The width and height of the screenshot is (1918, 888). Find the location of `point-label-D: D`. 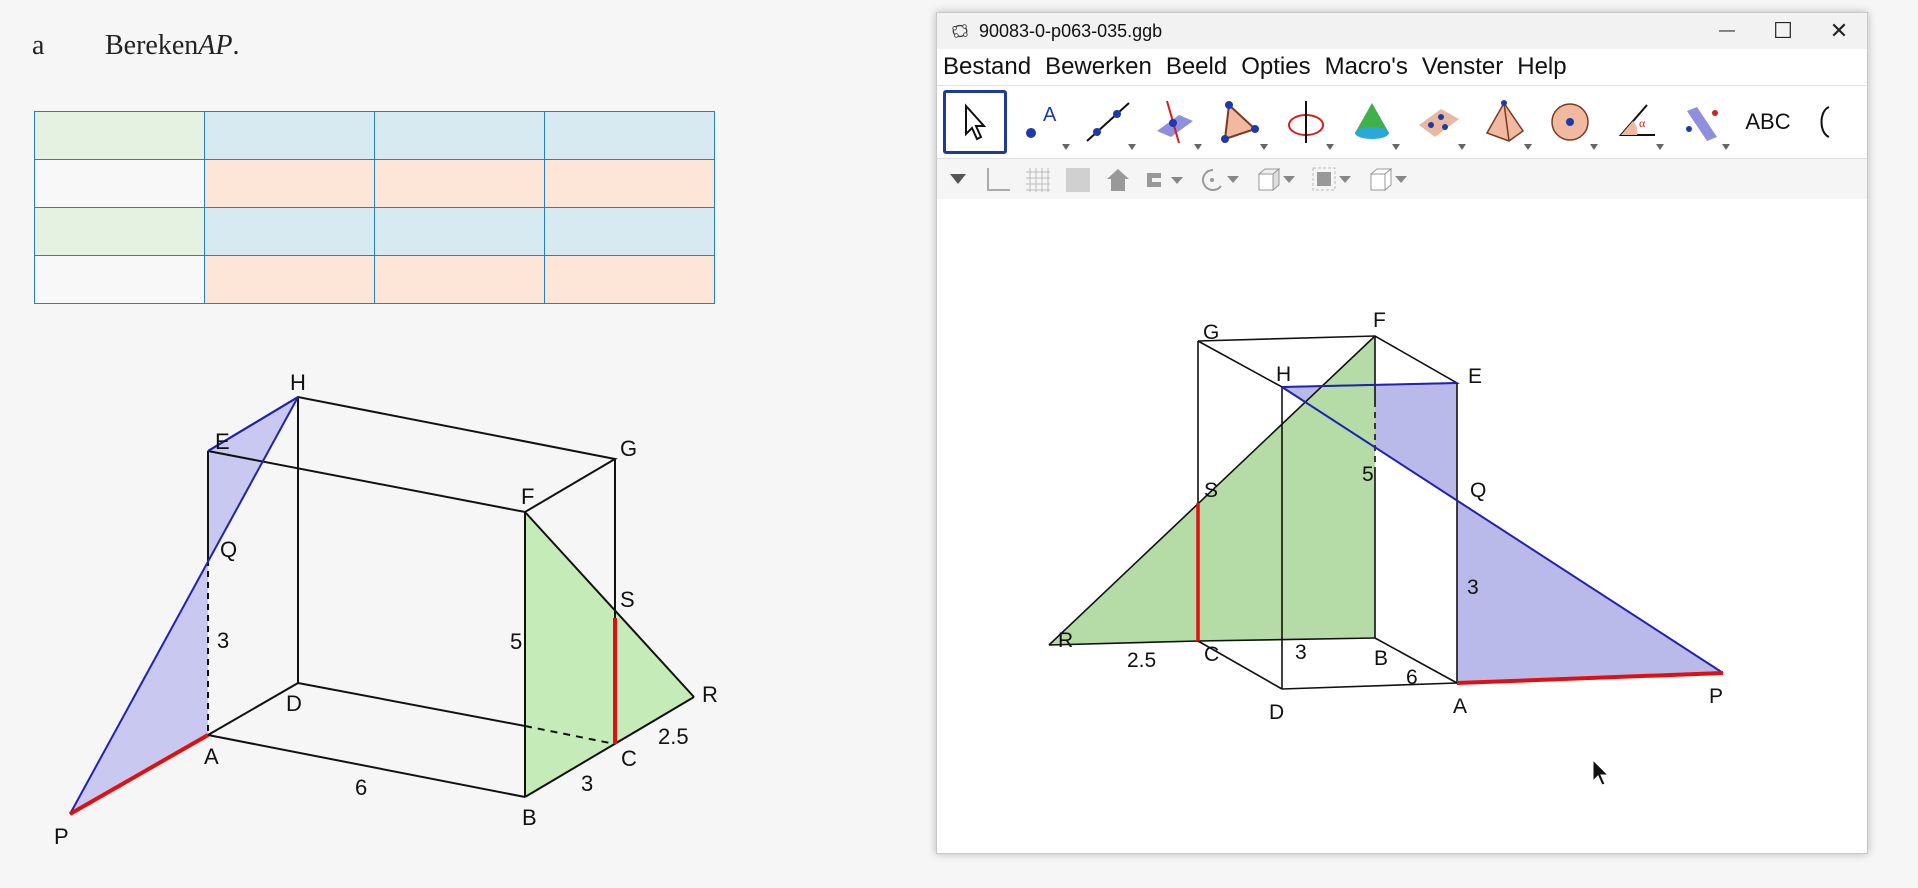

point-label-D: D is located at coordinates (294, 703).